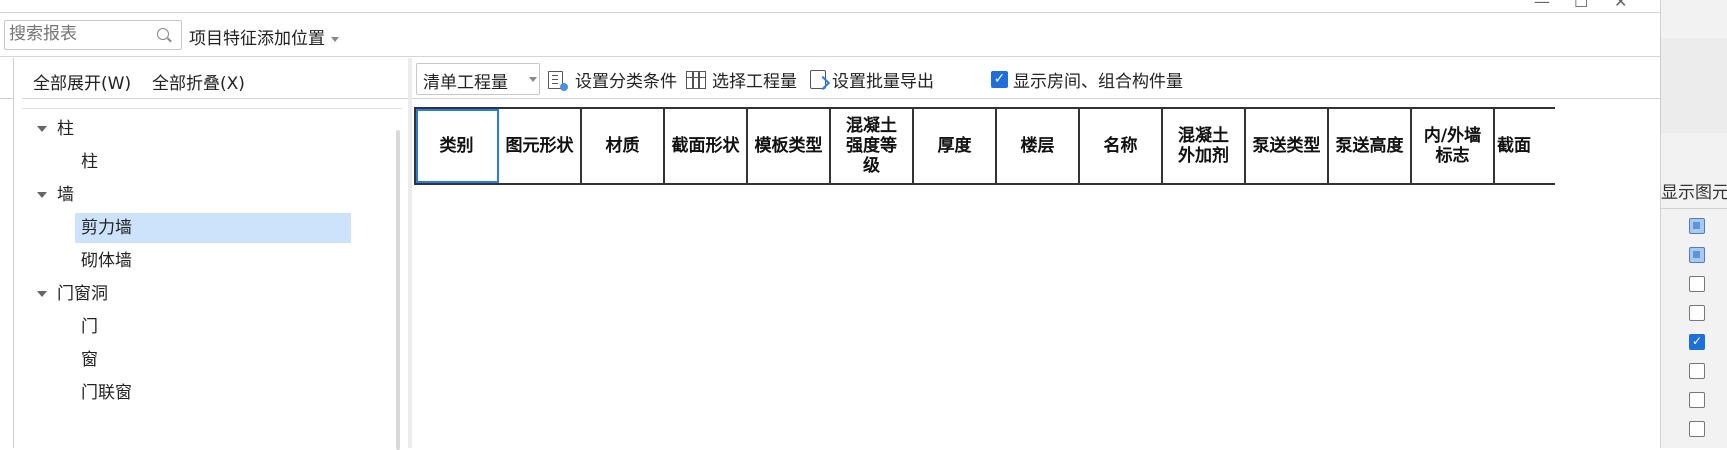 The height and width of the screenshot is (450, 1727). Describe the element at coordinates (213, 393) in the screenshot. I see `tree-item: 门联窗` at that location.